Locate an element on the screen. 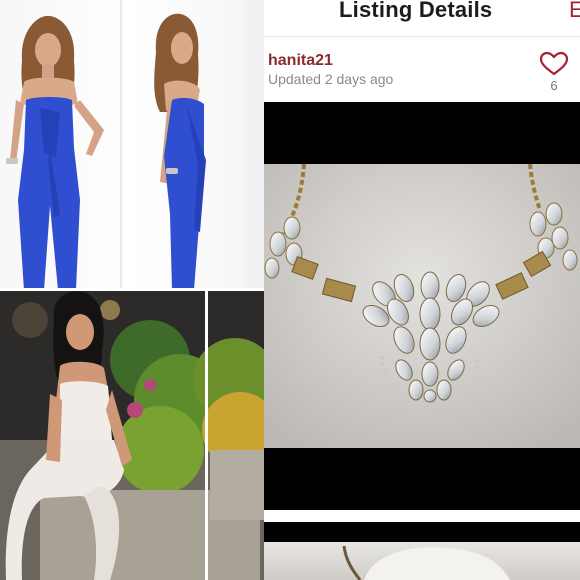  photo-letterbox-top is located at coordinates (422, 133).